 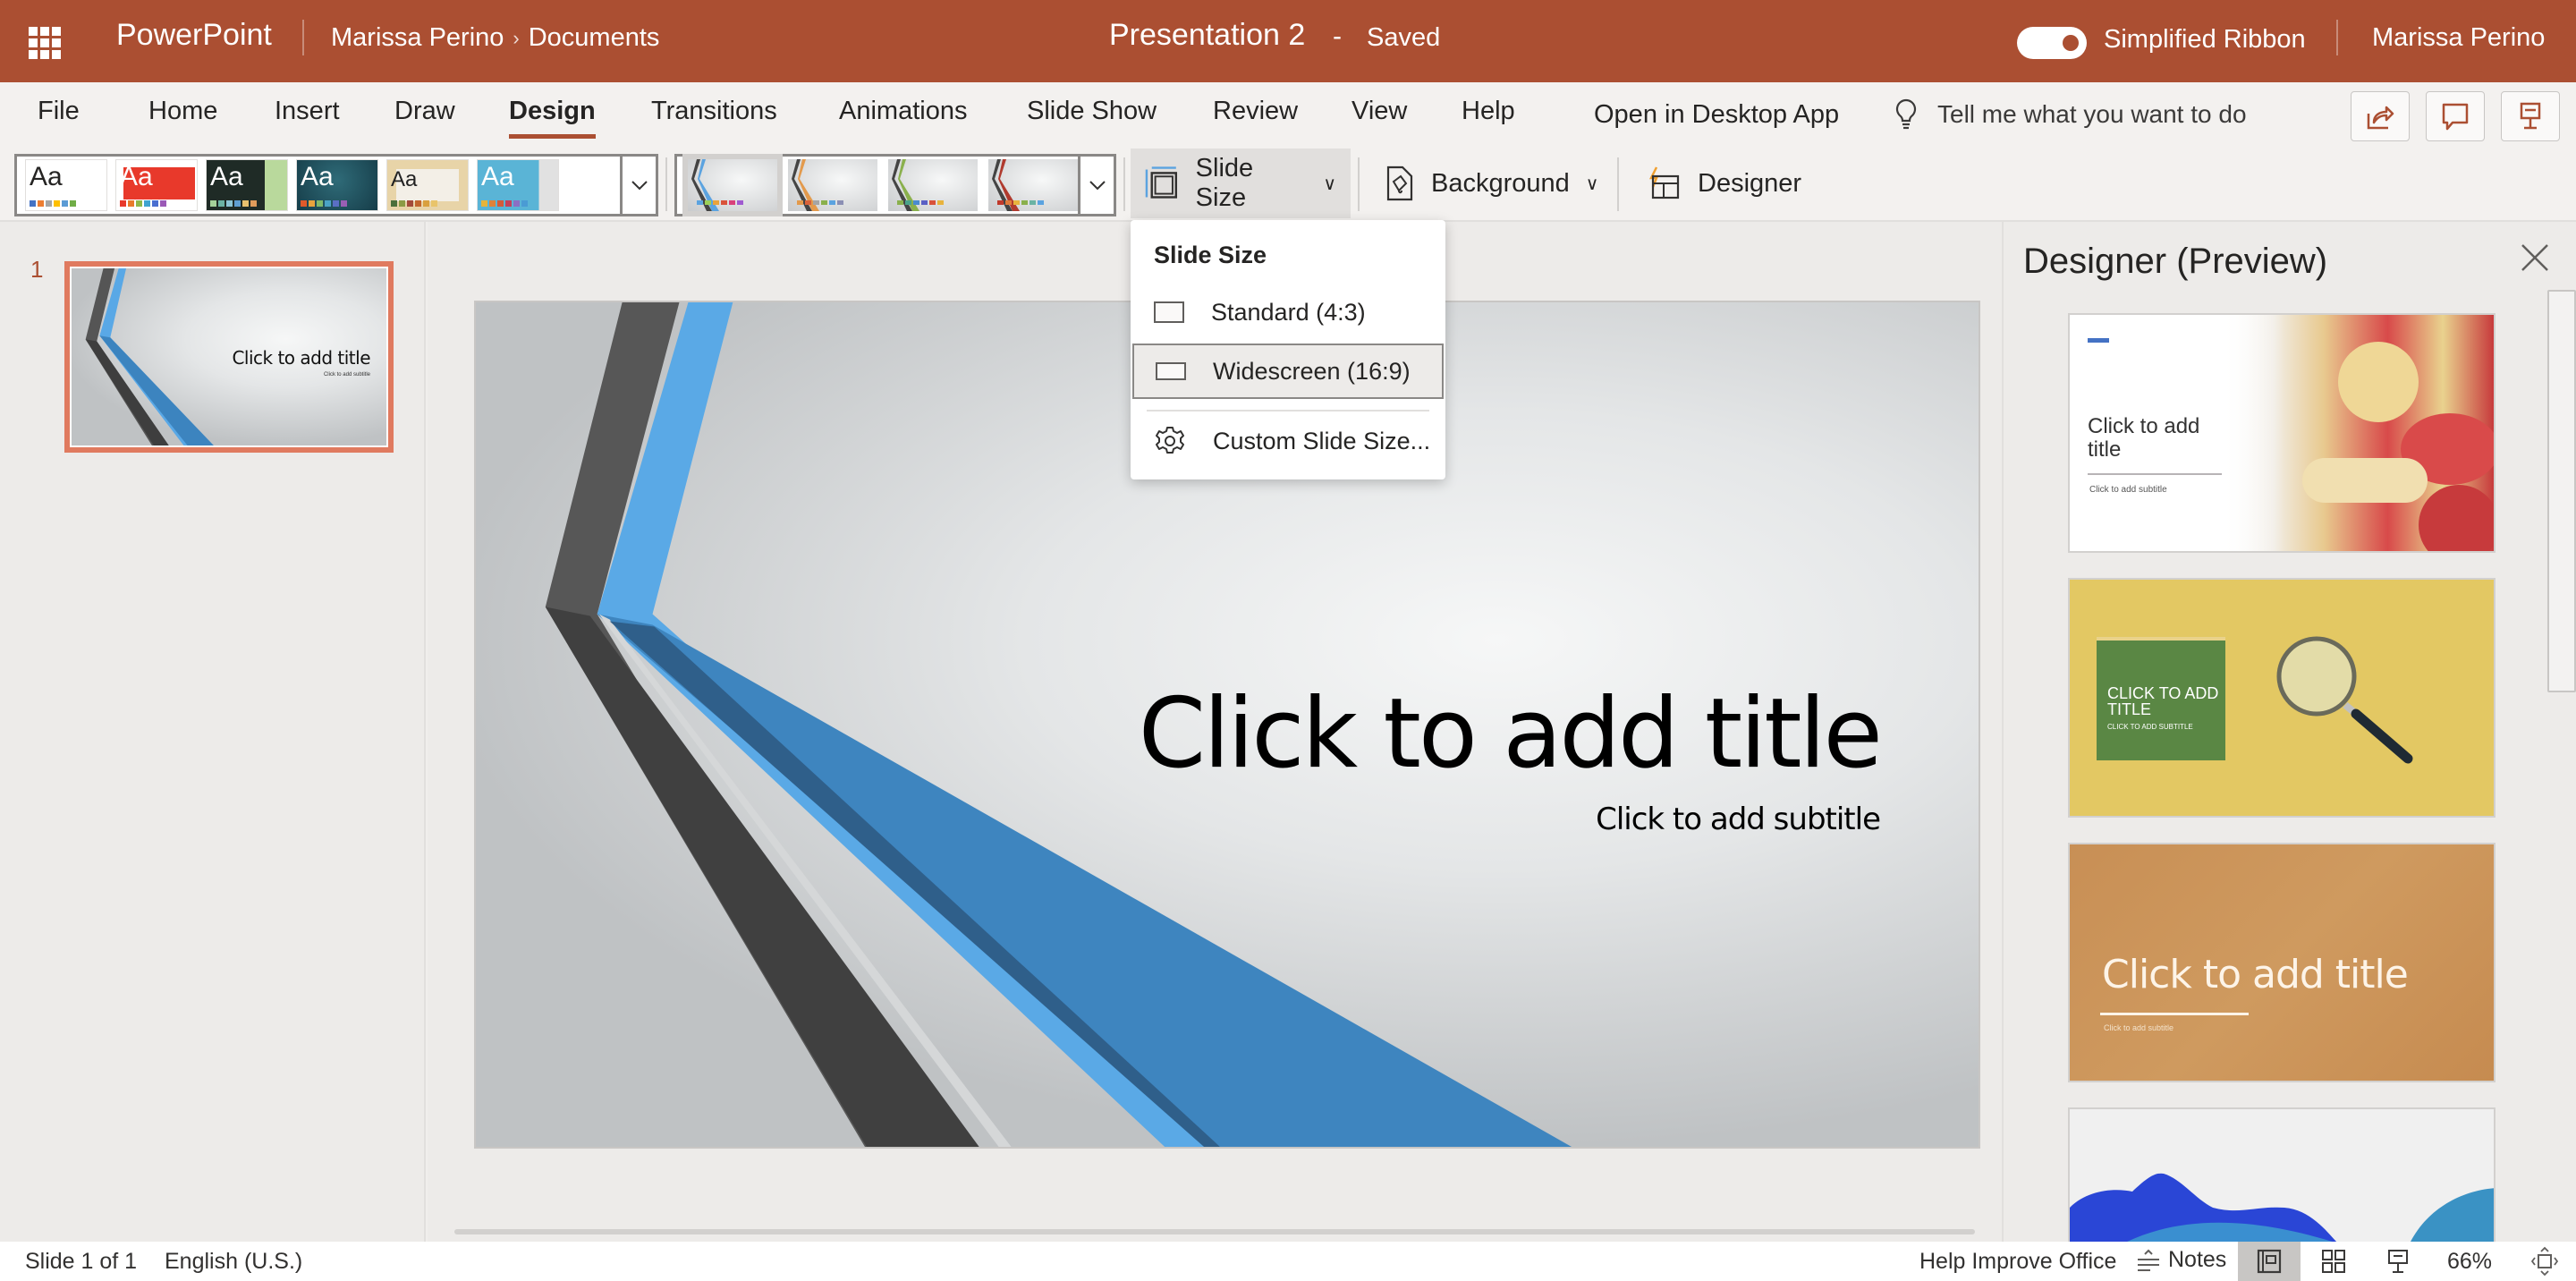 What do you see at coordinates (2269, 1261) in the screenshot?
I see `normal-view-button` at bounding box center [2269, 1261].